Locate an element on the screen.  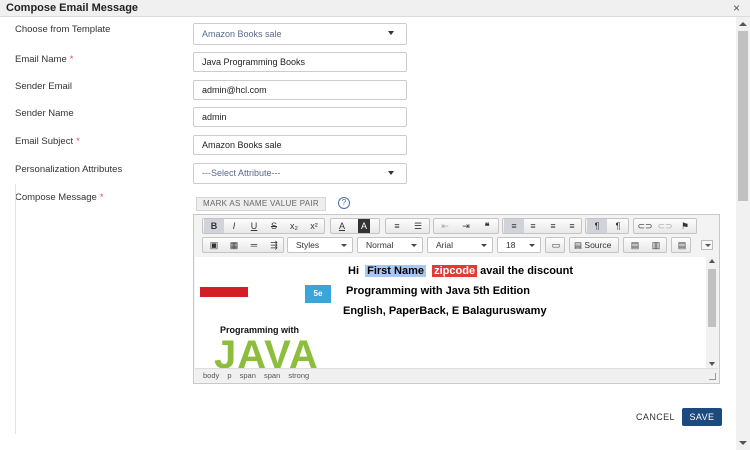
cancel-button: CANCEL is located at coordinates (655, 417).